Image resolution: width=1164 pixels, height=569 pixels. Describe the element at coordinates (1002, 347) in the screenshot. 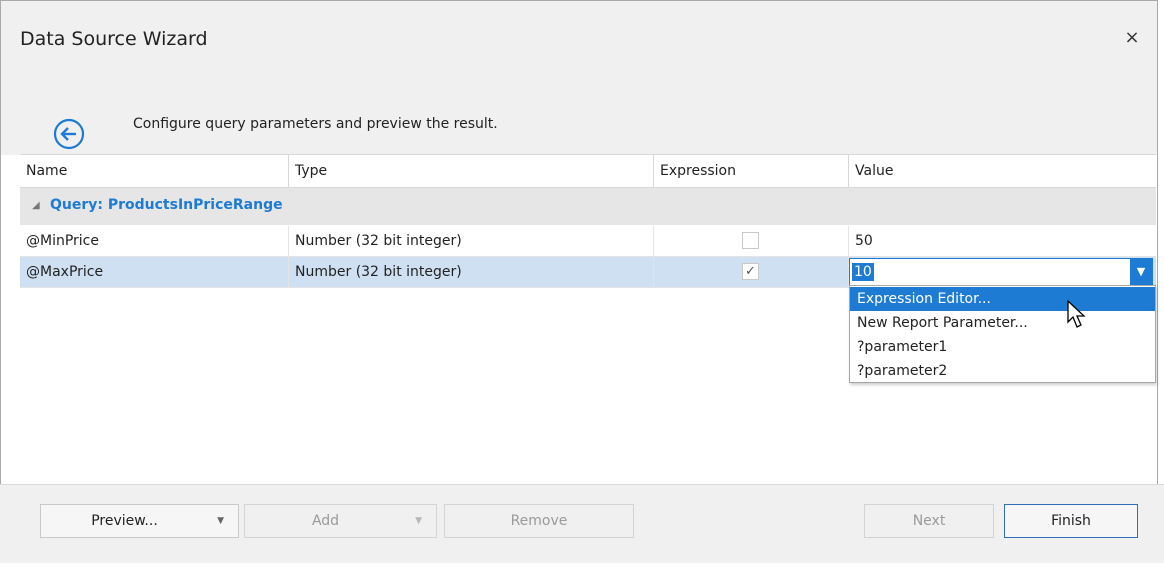

I see `menu-item-parameter1: ?parameter1` at that location.